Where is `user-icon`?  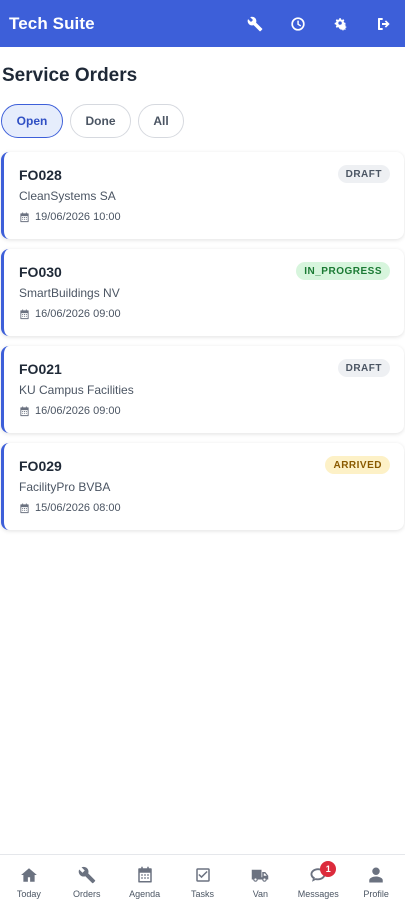
user-icon is located at coordinates (376, 875).